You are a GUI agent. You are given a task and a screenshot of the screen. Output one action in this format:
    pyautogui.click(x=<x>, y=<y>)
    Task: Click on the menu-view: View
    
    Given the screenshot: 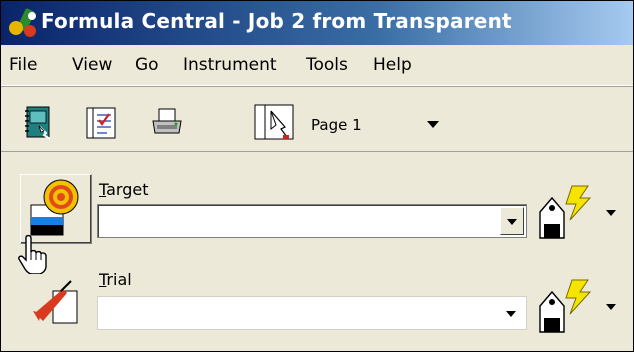 What is the action you would take?
    pyautogui.click(x=92, y=65)
    